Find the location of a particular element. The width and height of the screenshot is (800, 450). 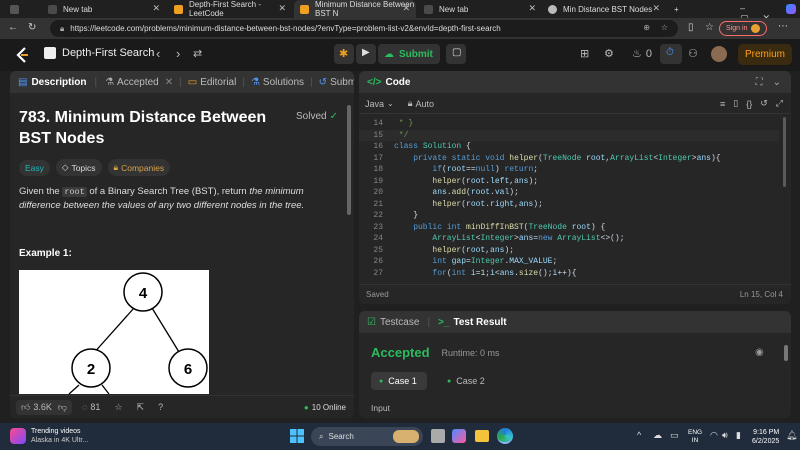

notification-icon: 🔔︎ is located at coordinates (791, 435).